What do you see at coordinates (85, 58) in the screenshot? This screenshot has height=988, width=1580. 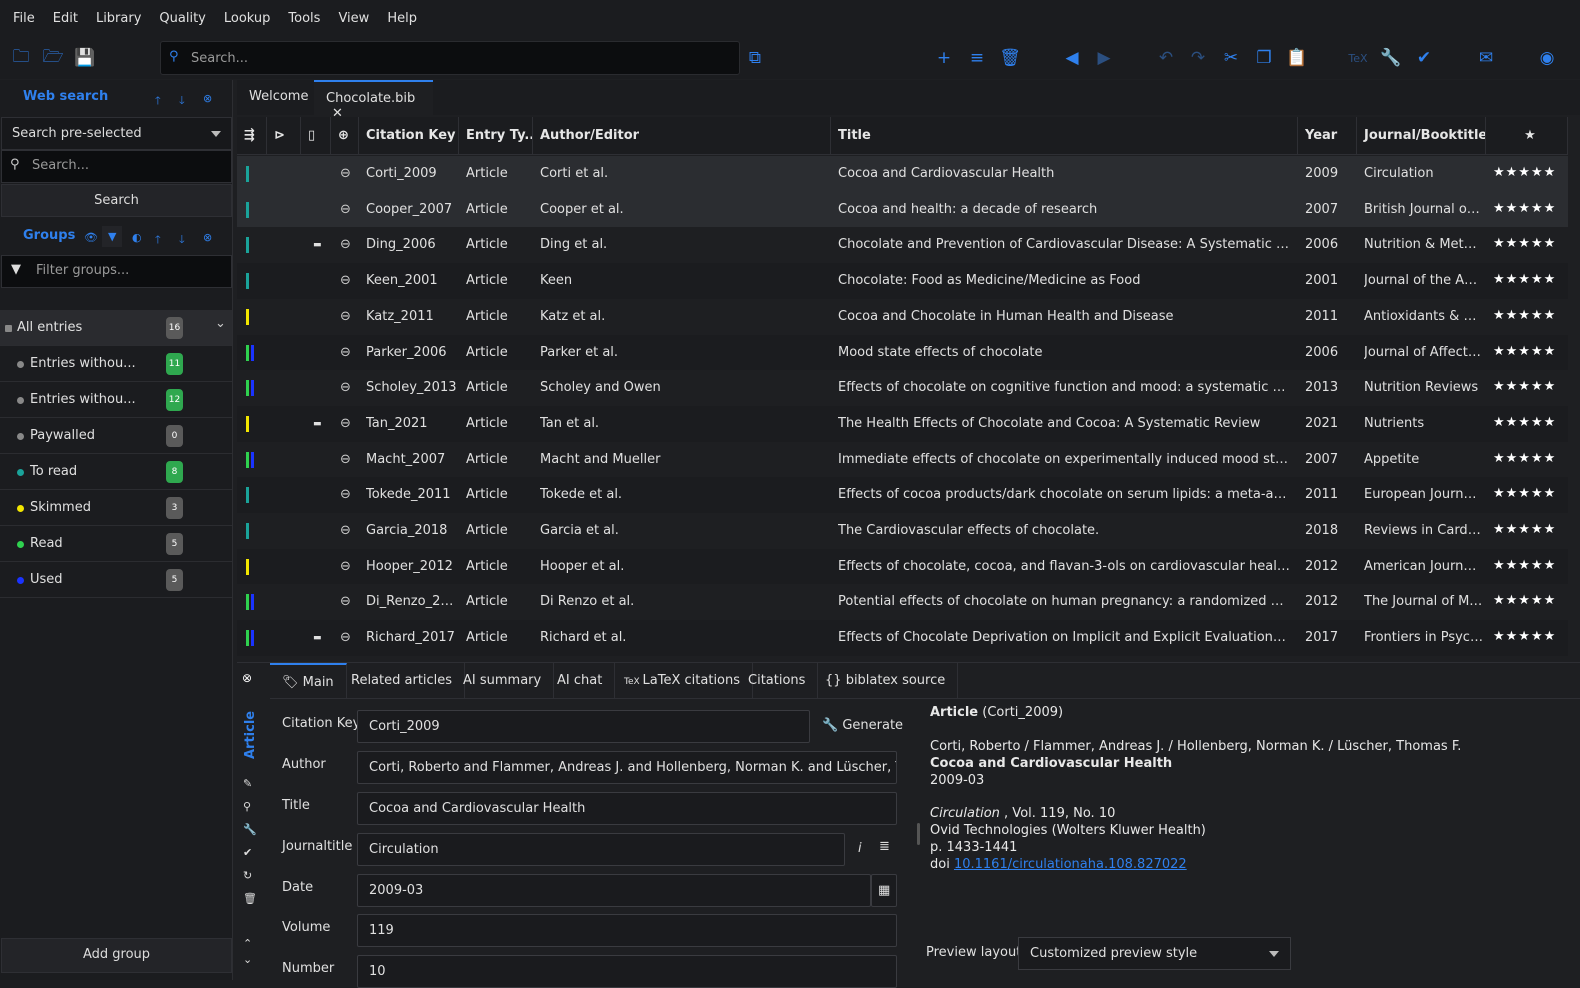 I see `save-icon: 💾` at bounding box center [85, 58].